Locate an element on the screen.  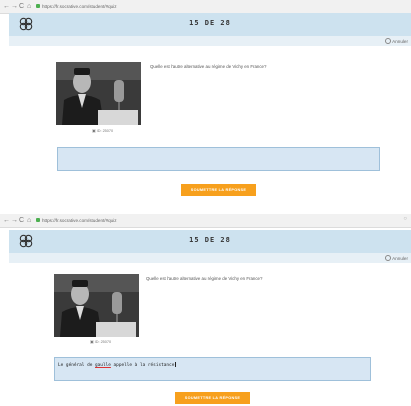
spellcheck-word: gaulle is located at coordinates (103, 365).